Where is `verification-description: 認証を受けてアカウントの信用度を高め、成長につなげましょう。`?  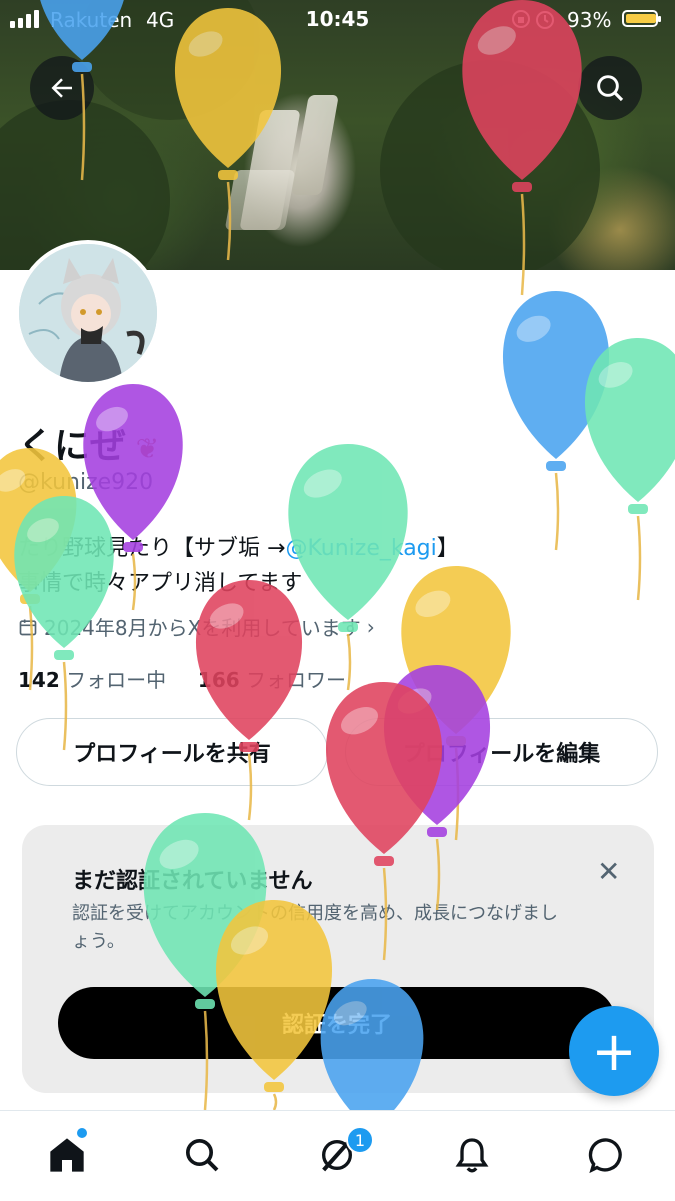 verification-description: 認証を受けてアカウントの信用度を高め、成長につなげましょう。 is located at coordinates (315, 927).